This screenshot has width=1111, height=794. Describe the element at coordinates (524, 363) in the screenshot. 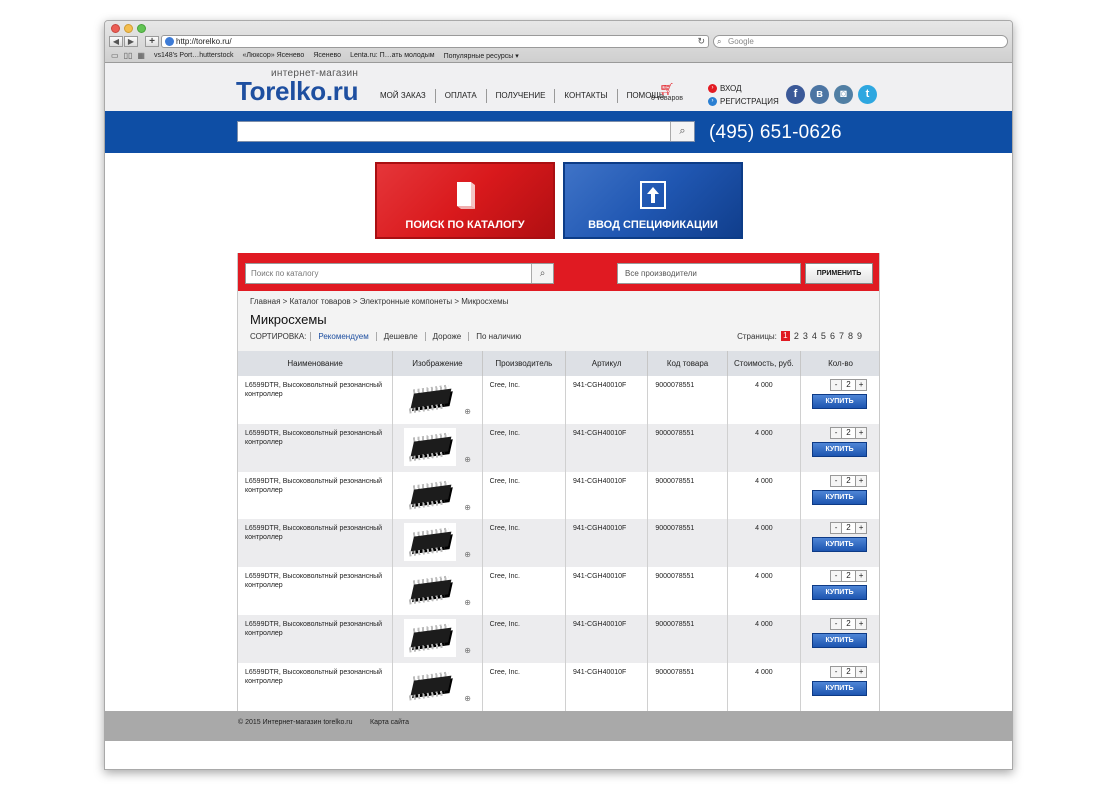

I see `col-manufacturer: Производитель` at that location.